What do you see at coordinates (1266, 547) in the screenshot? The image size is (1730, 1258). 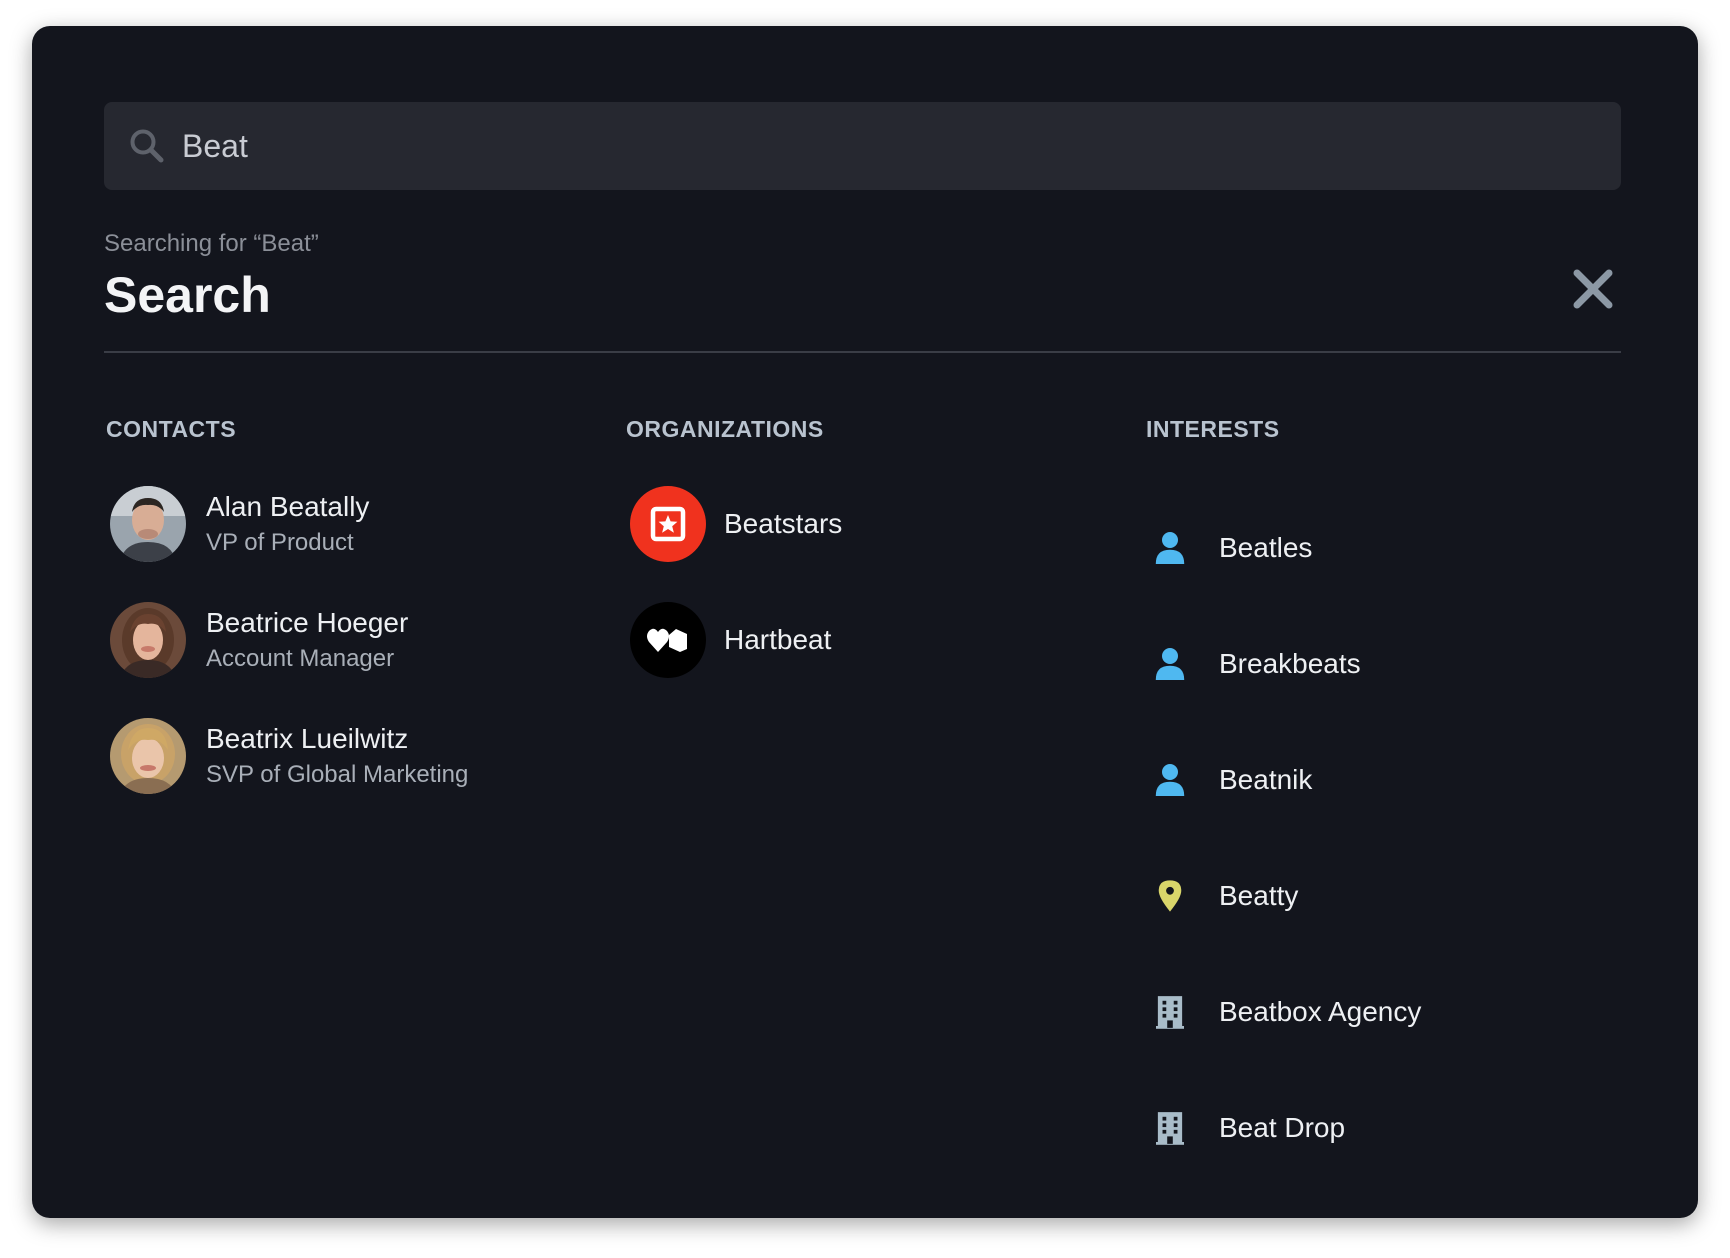 I see `interest-name: Beatles` at bounding box center [1266, 547].